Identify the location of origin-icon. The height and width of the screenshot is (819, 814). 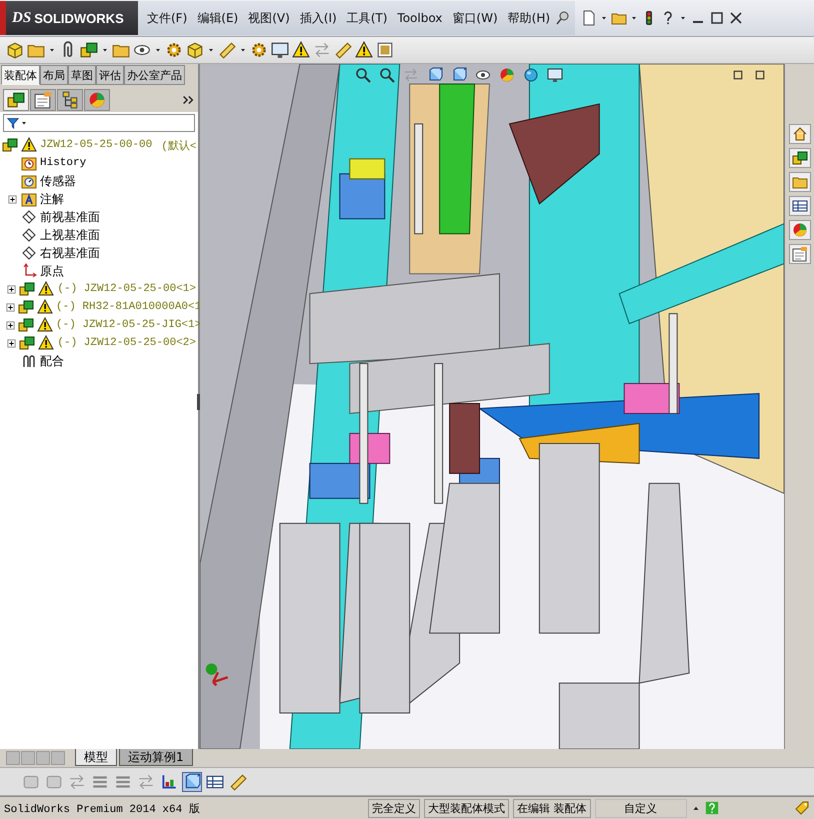
(29, 271).